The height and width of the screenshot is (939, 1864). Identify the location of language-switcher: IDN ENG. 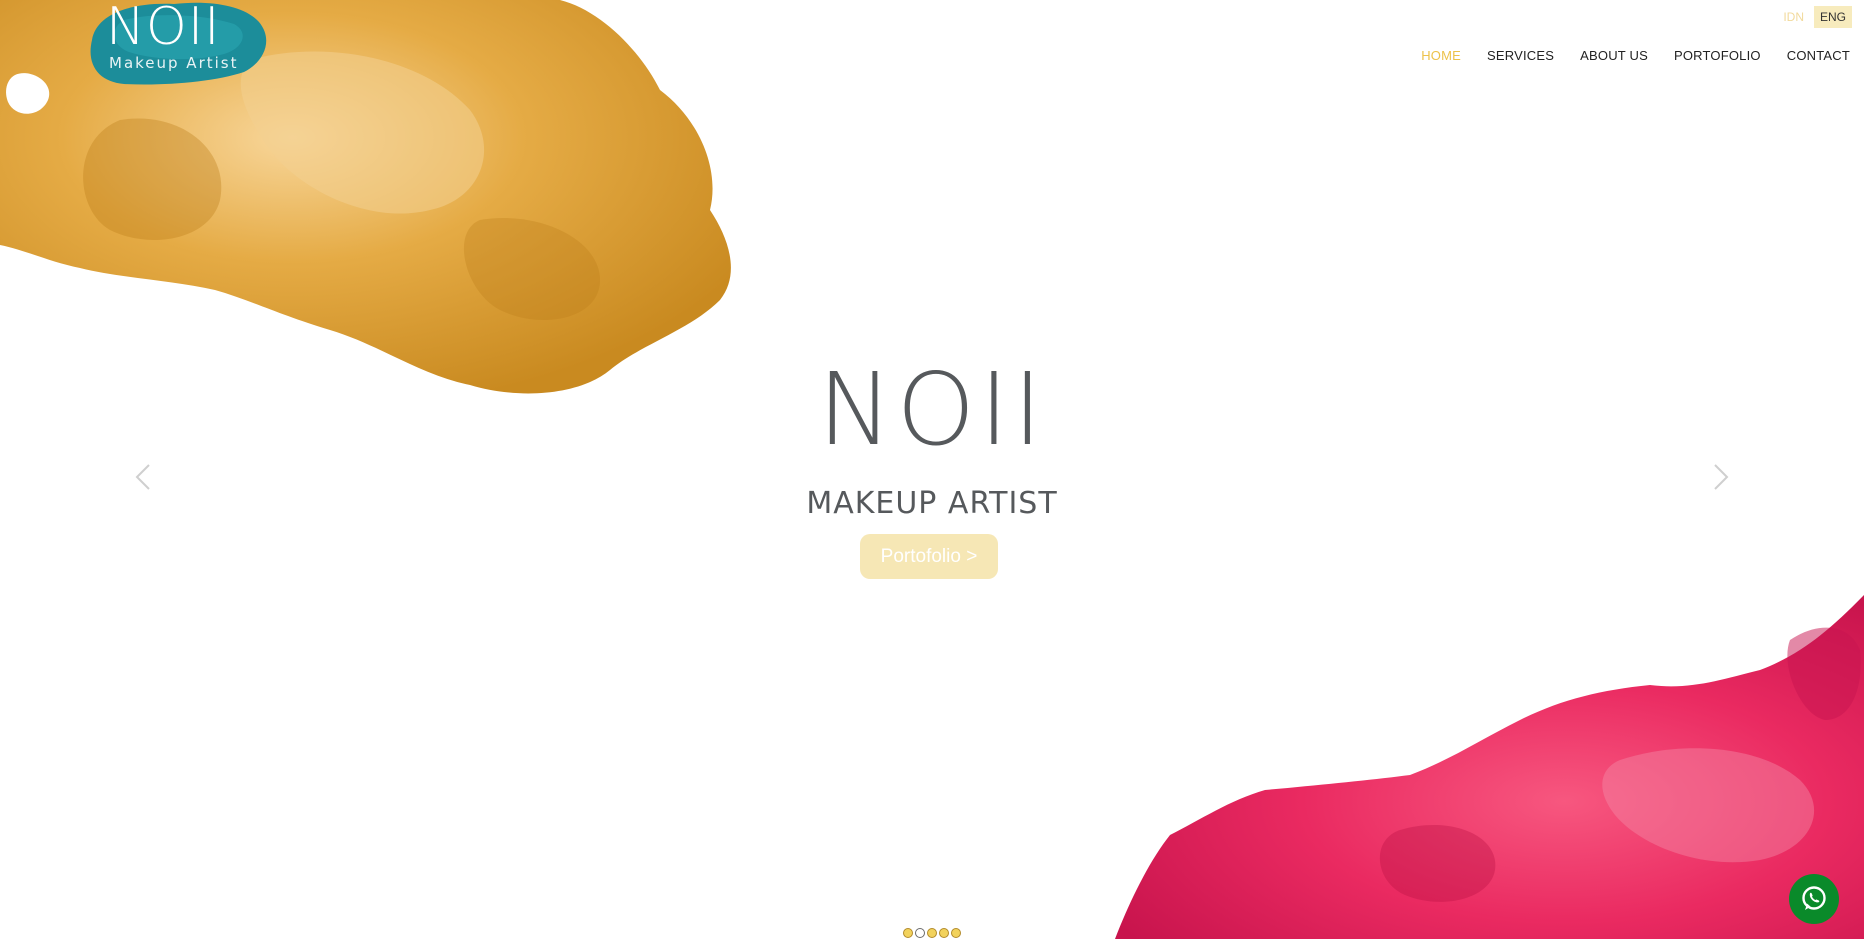
(1814, 17).